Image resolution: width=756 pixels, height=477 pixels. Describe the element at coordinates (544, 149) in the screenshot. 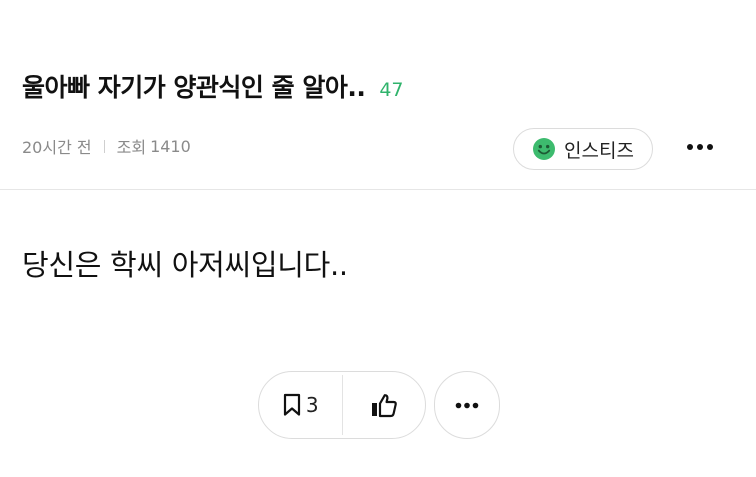

I see `smiley-face-icon` at that location.